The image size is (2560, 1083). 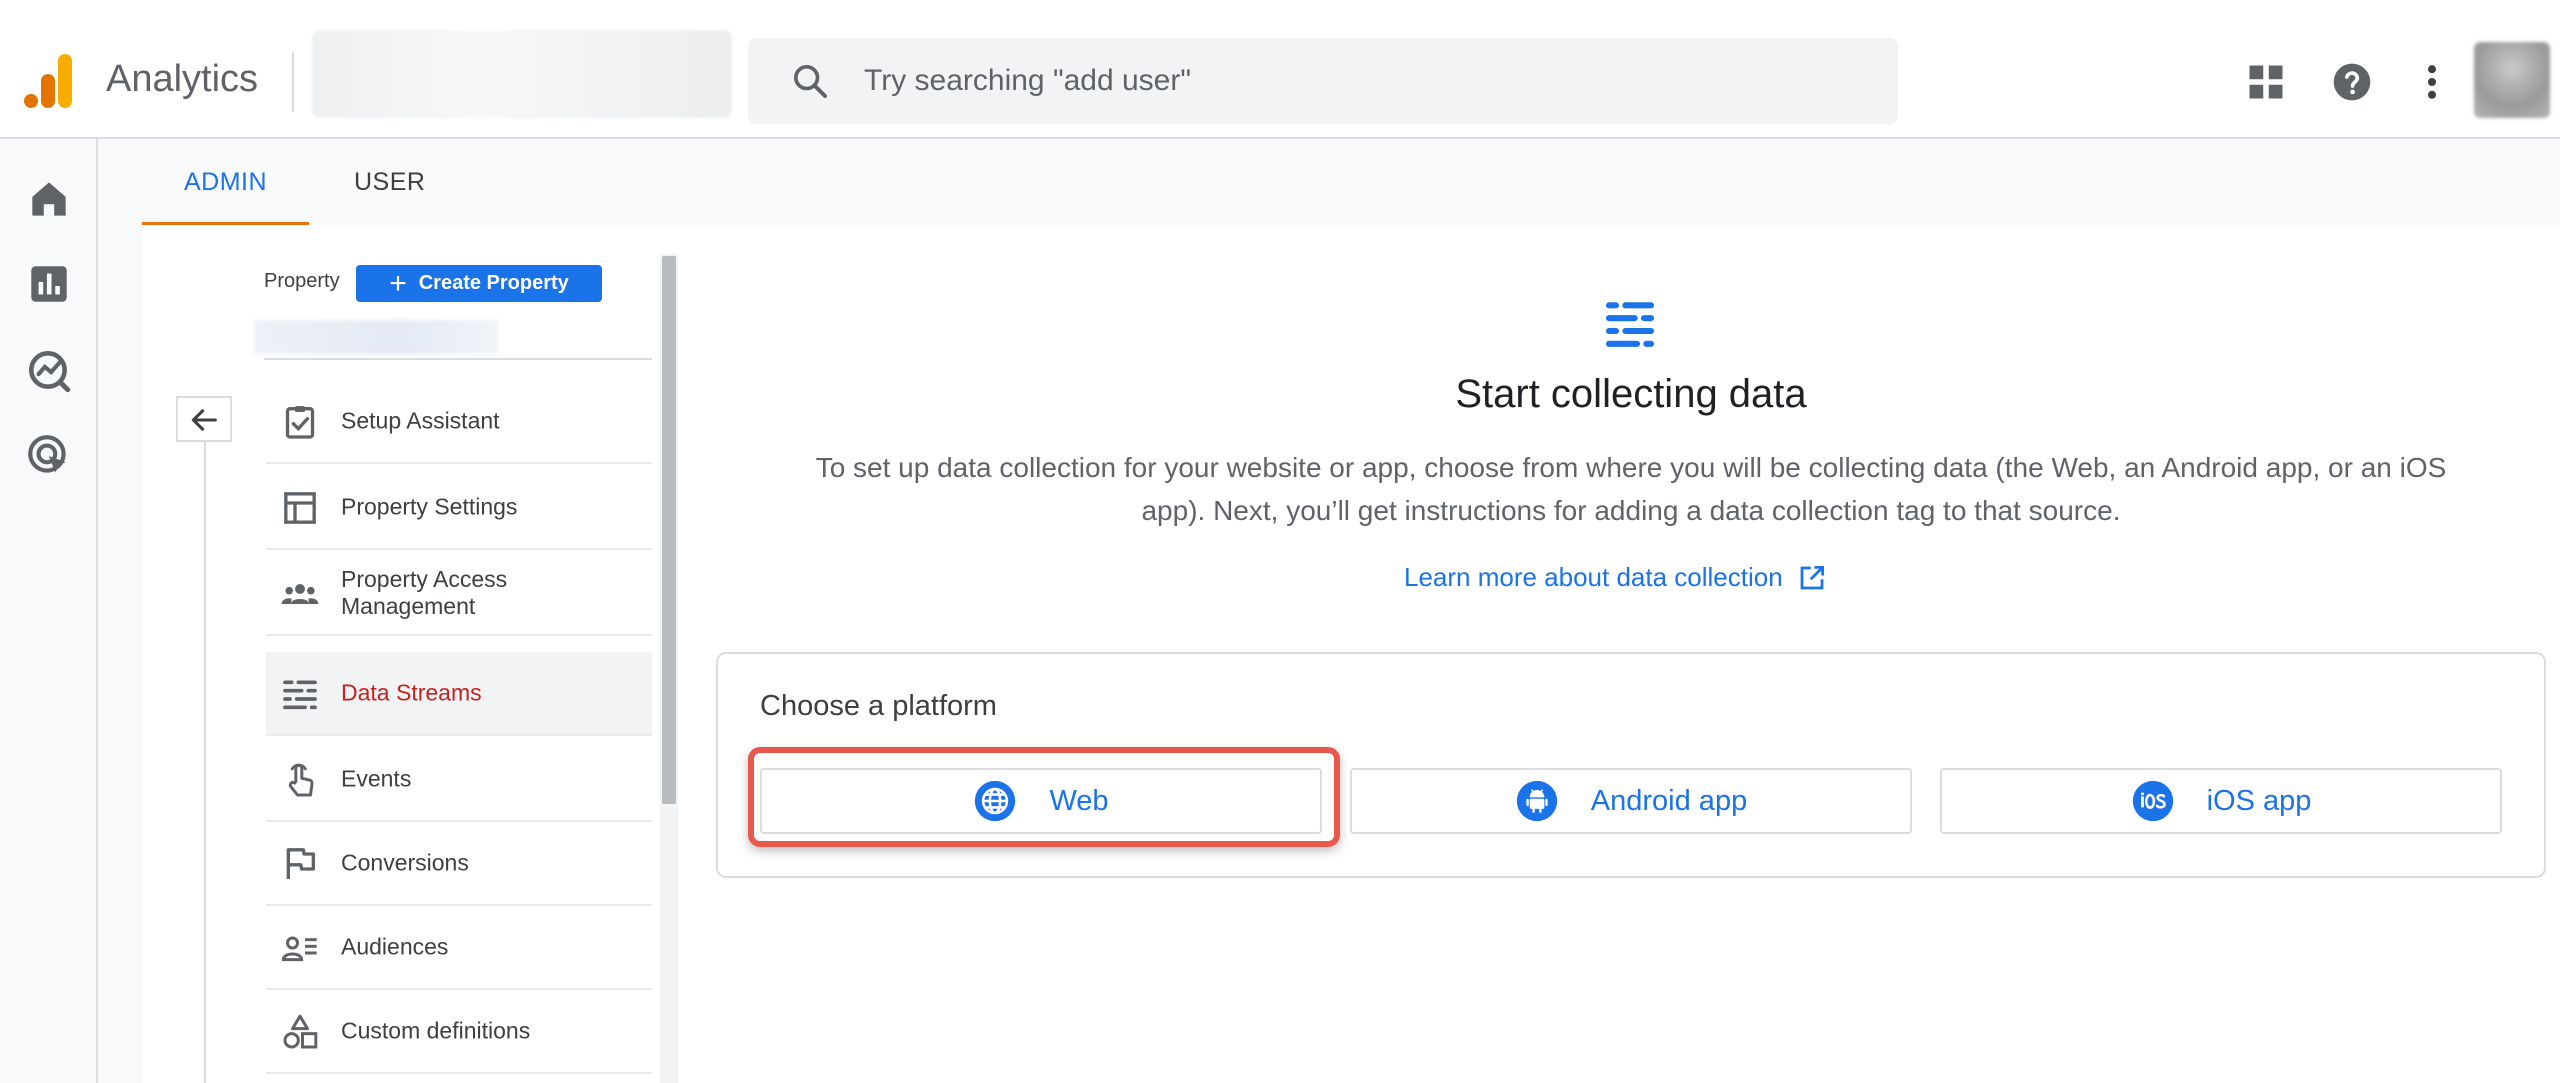 I want to click on ios-platform-button: iOS app, so click(x=2221, y=801).